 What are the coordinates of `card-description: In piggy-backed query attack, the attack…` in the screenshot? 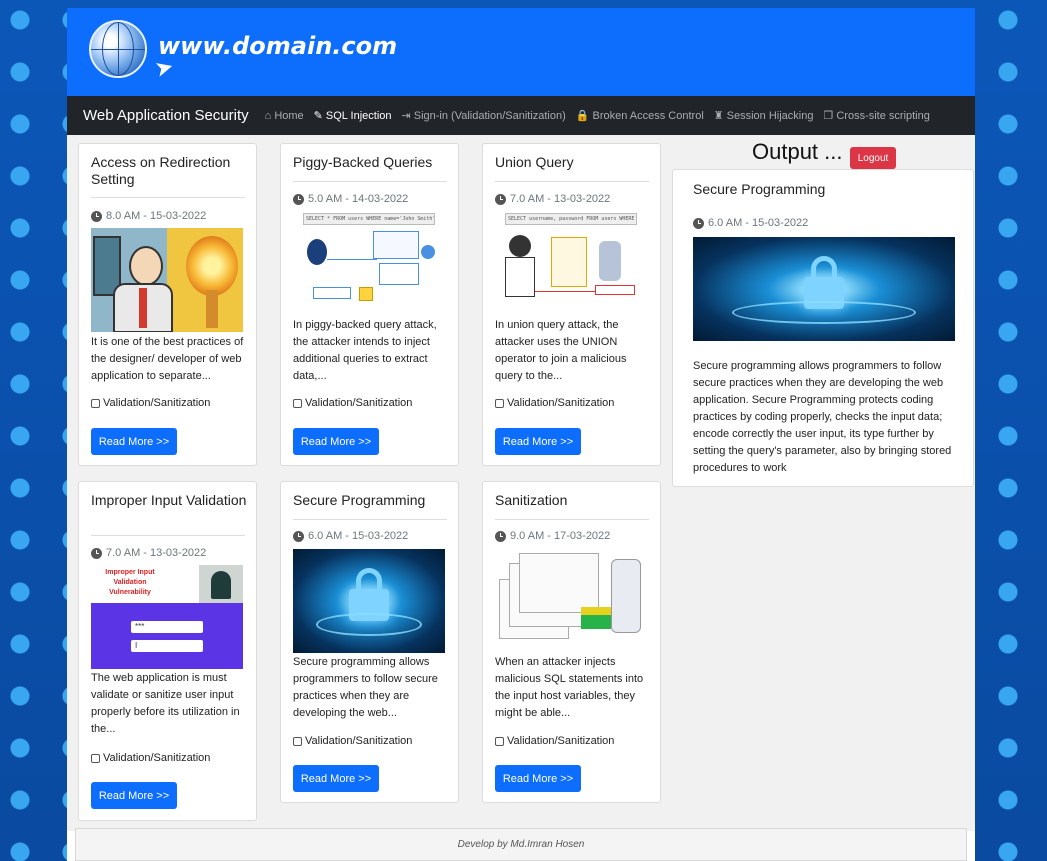 It's located at (365, 350).